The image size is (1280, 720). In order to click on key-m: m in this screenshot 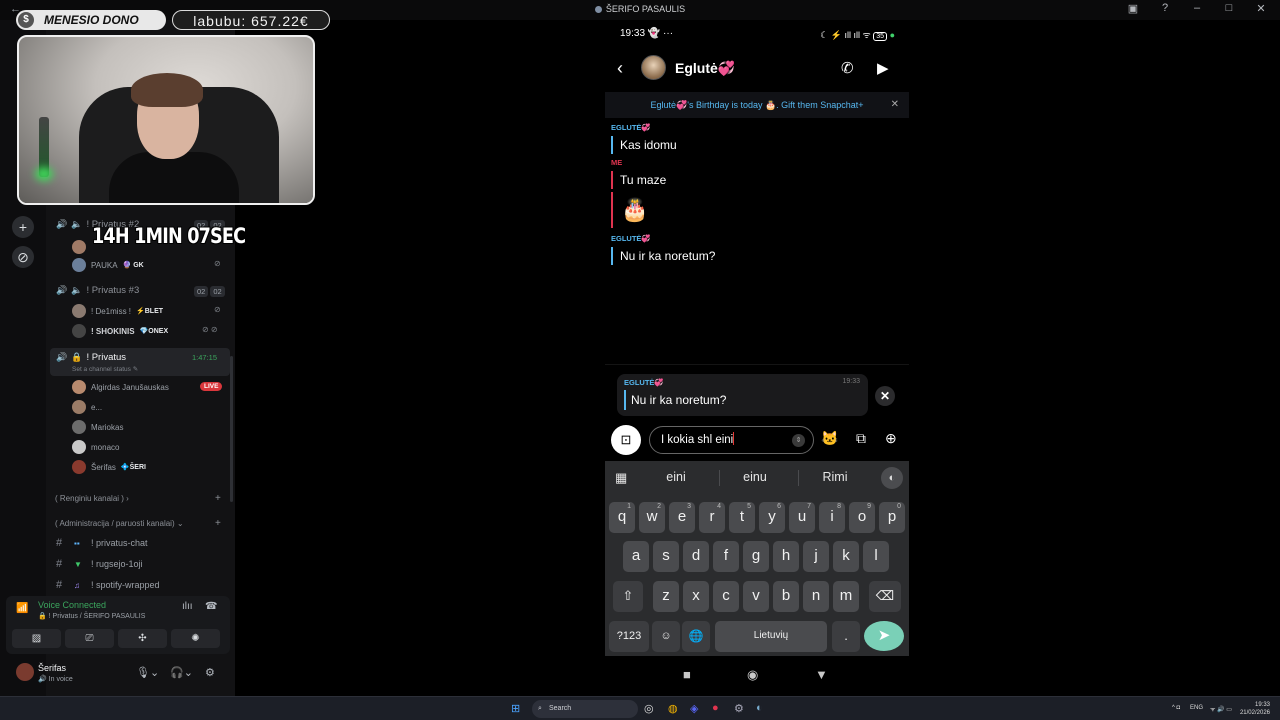, I will do `click(846, 596)`.